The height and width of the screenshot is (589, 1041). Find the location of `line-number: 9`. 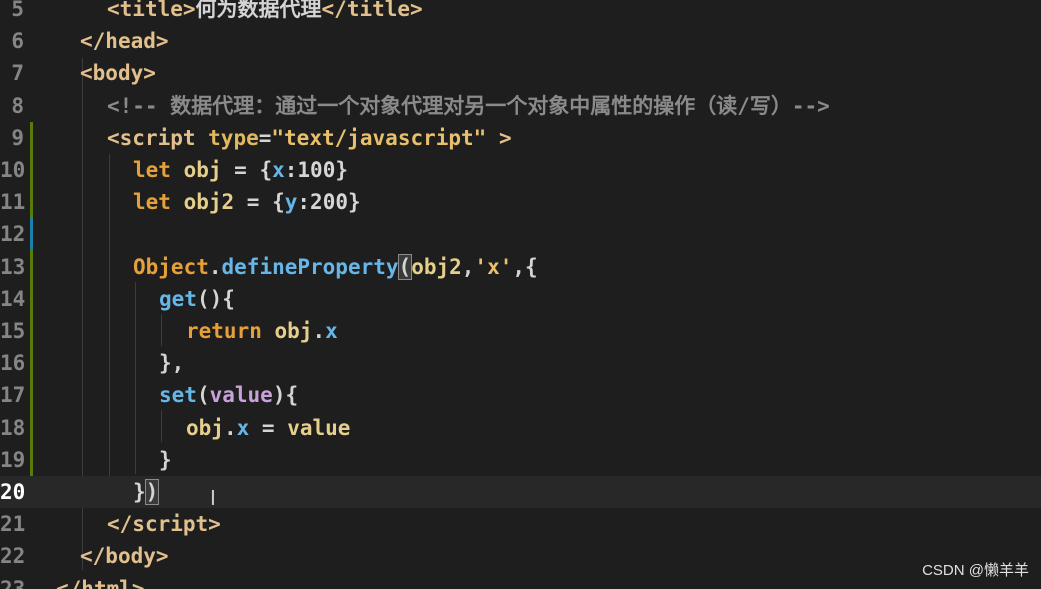

line-number: 9 is located at coordinates (17, 137).